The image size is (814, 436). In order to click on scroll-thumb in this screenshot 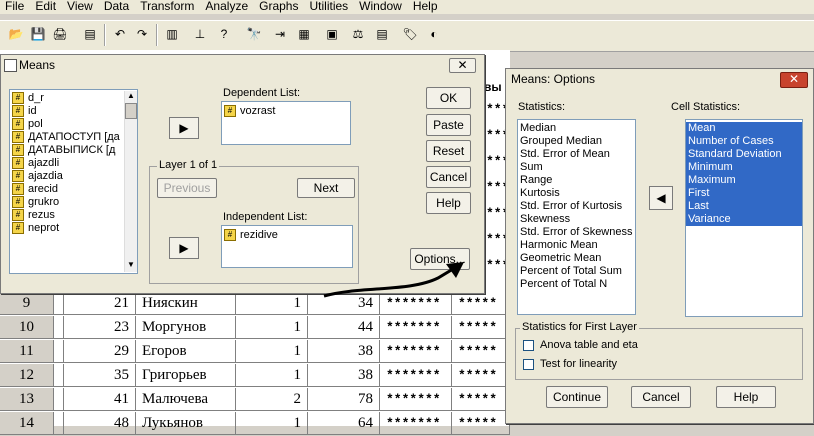, I will do `click(131, 111)`.